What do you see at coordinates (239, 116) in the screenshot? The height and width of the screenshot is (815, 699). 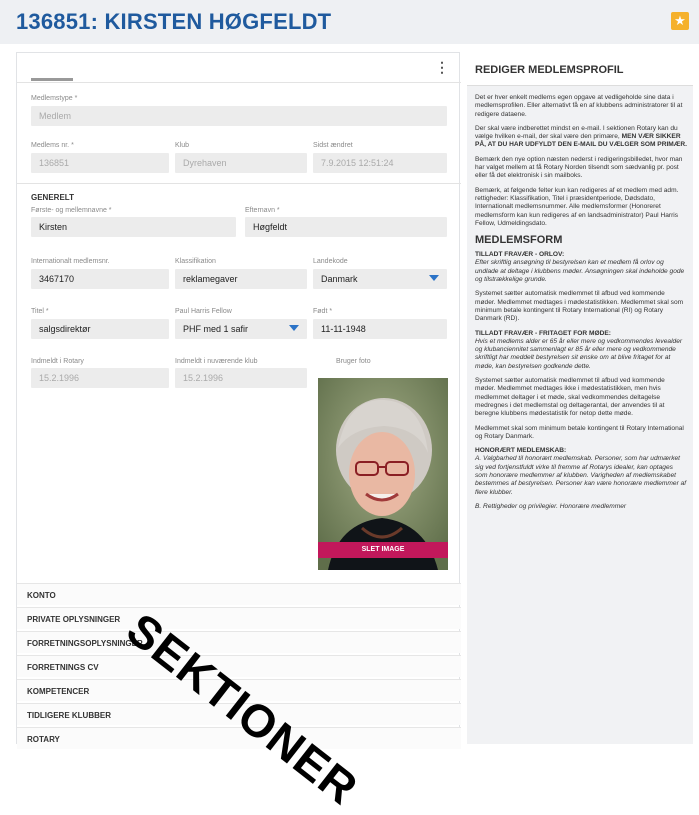 I see `medlemstype-field: Medlem` at bounding box center [239, 116].